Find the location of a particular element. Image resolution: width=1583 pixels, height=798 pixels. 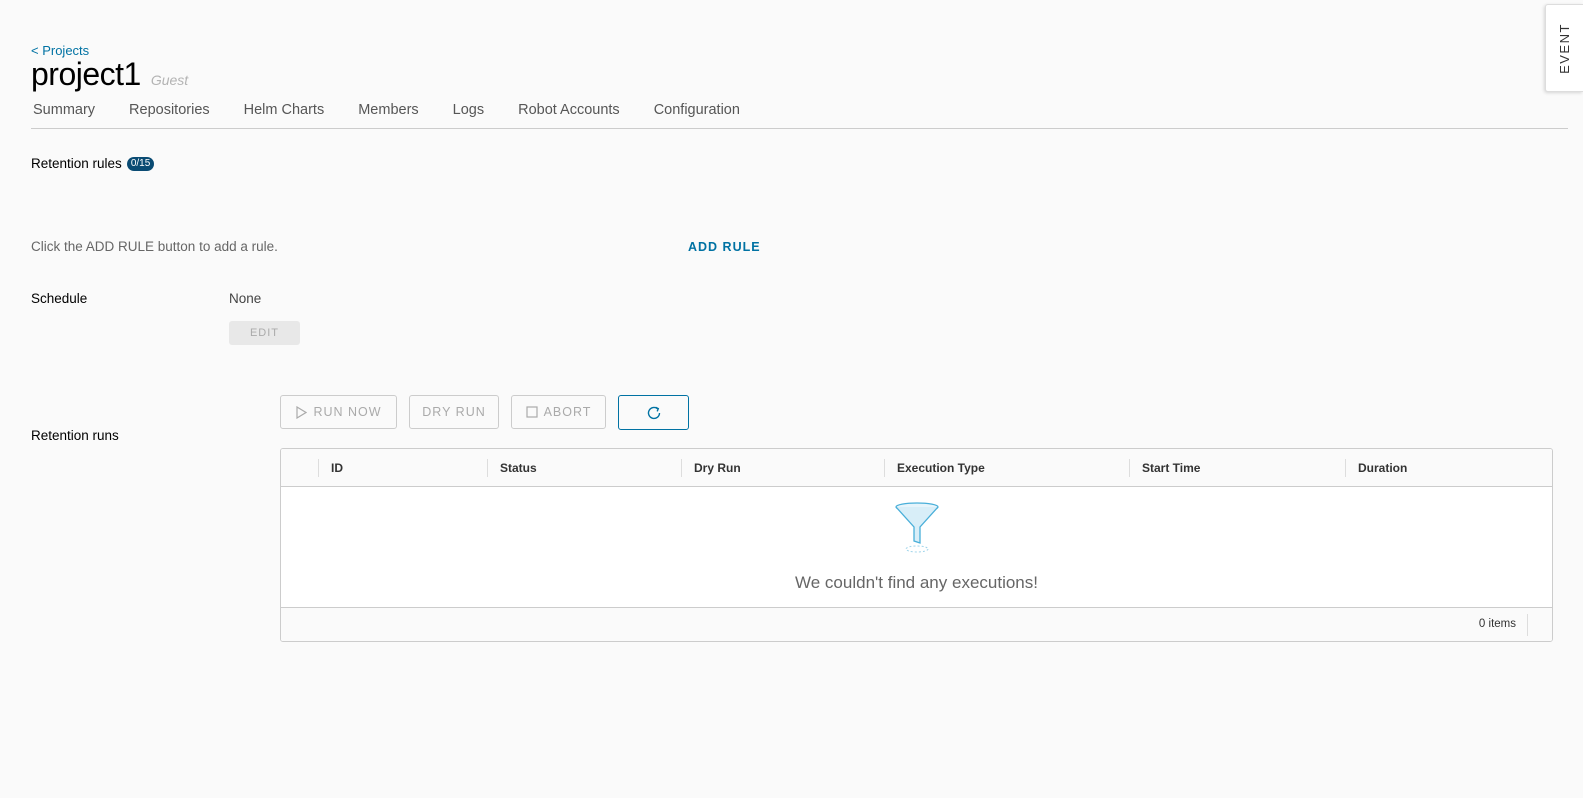

empty-message: We couldn't find any executions! is located at coordinates (916, 582).